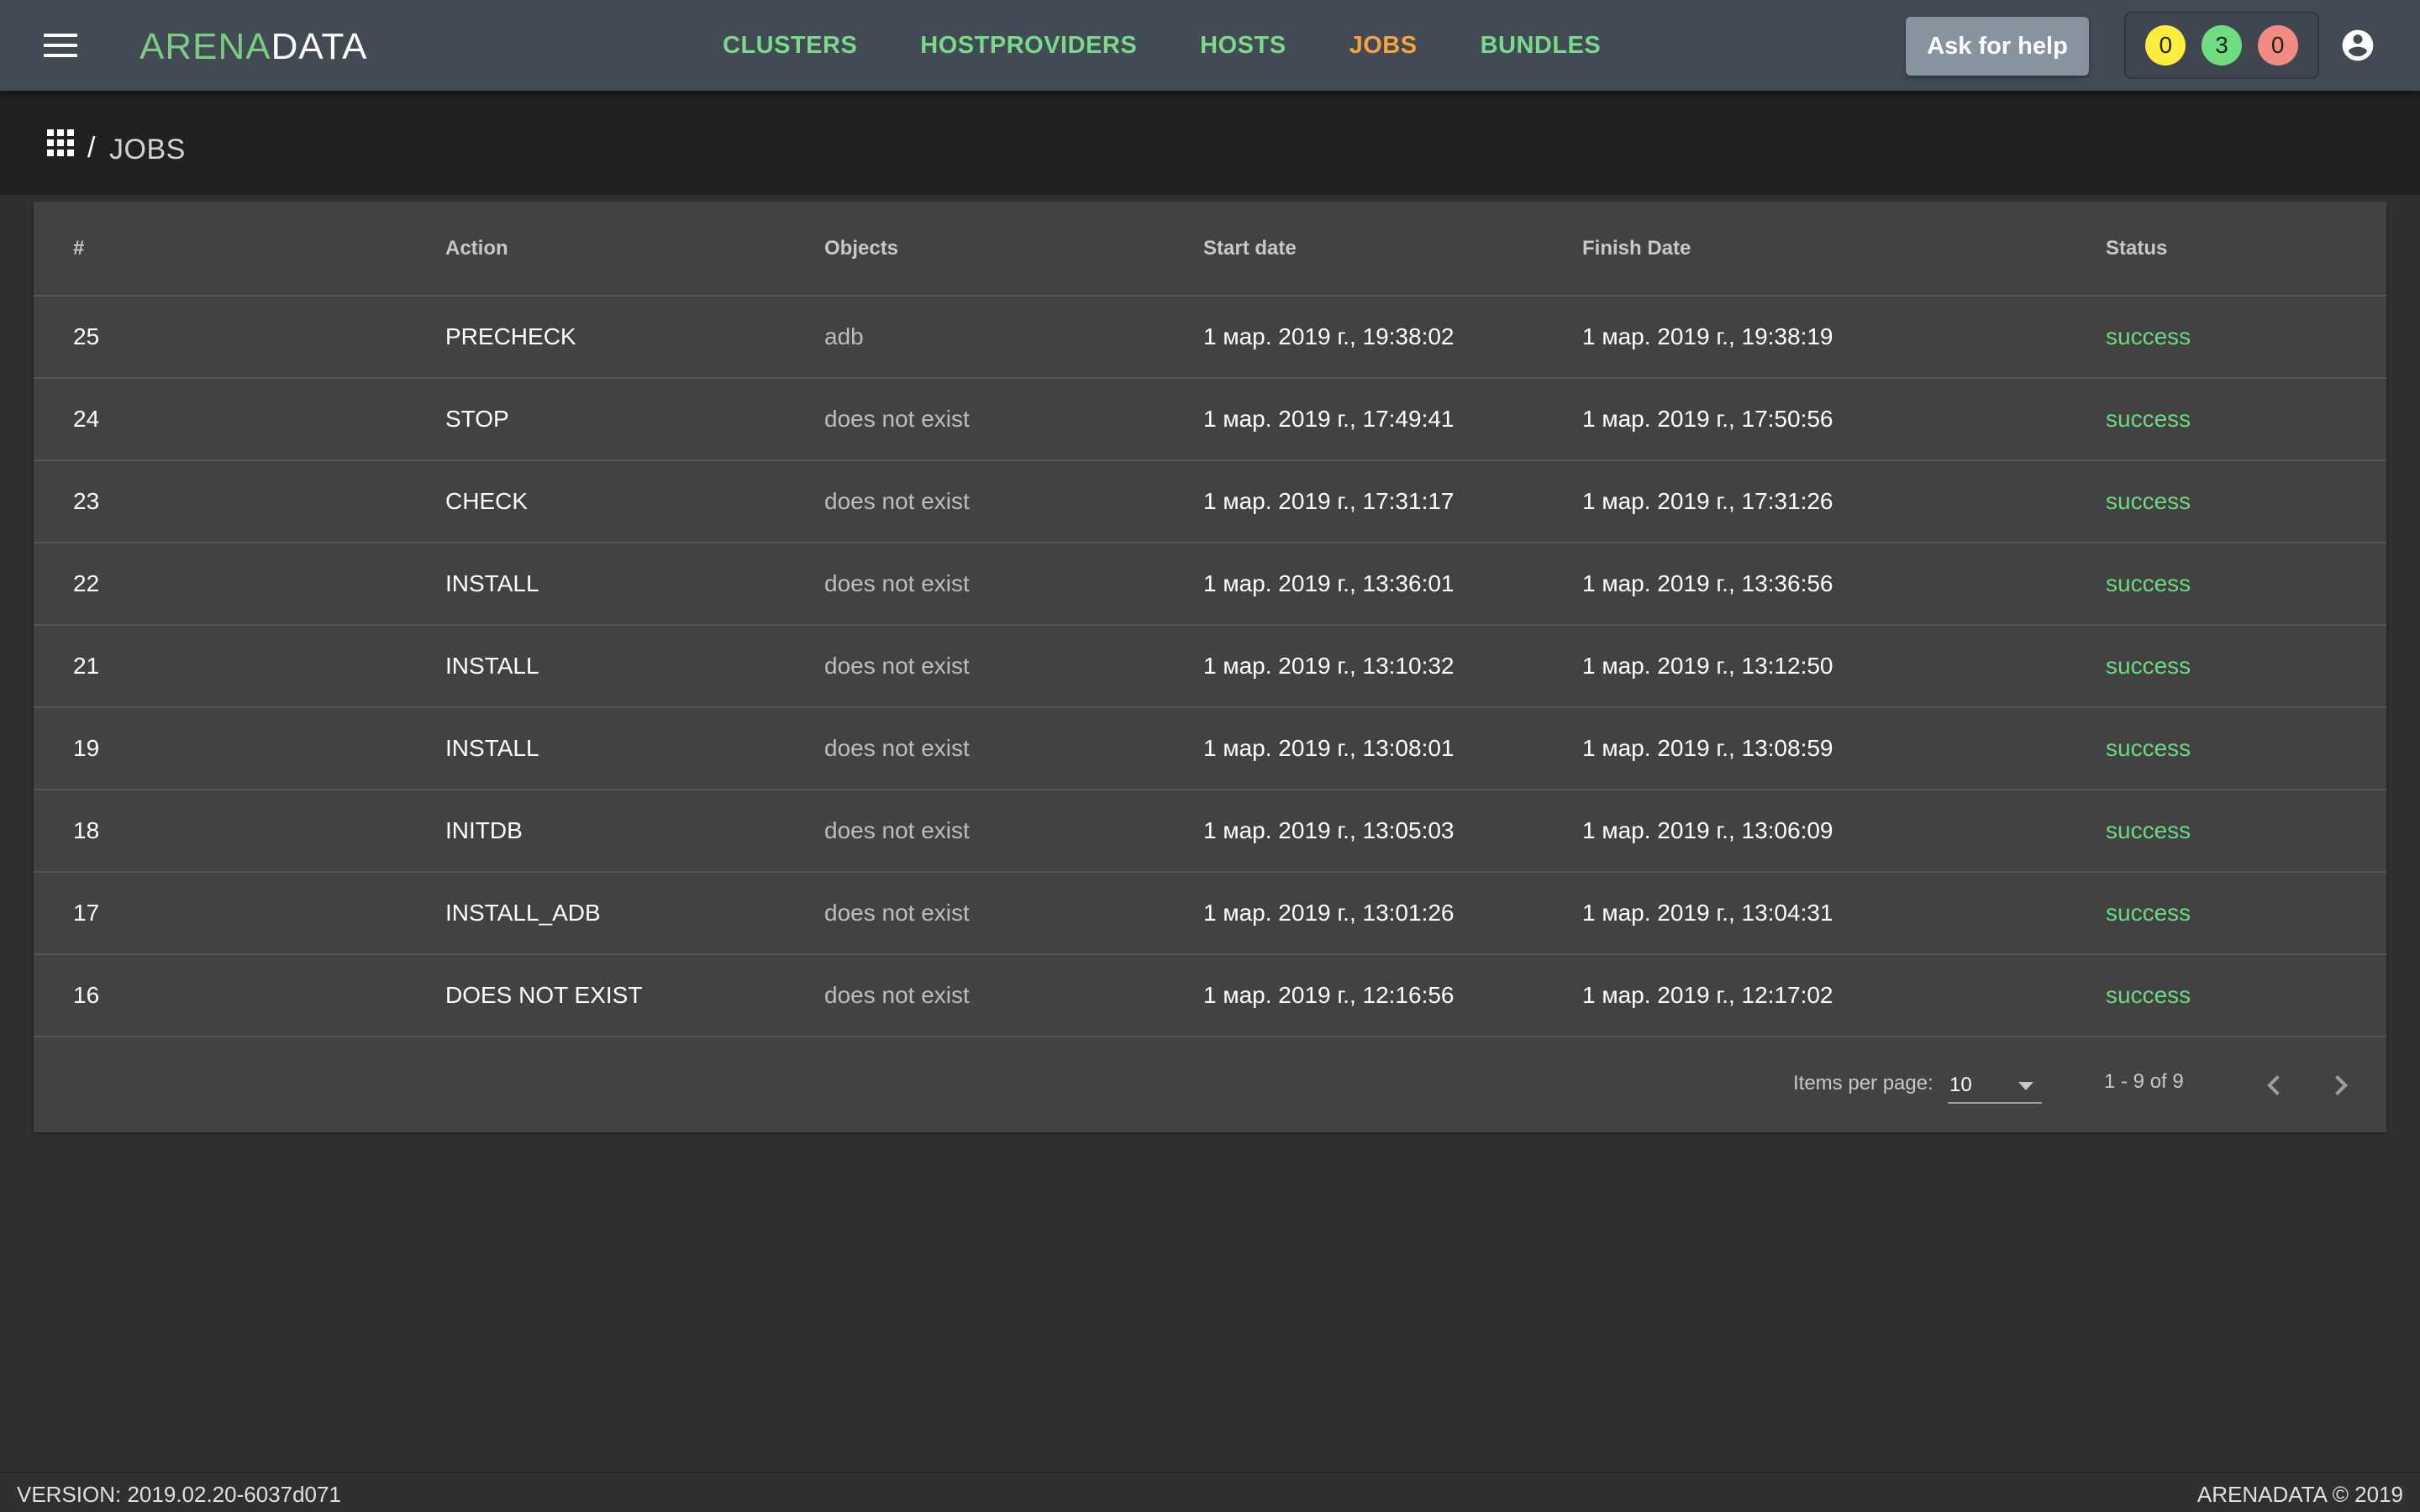  I want to click on breadcrumb-current: JOBS, so click(147, 149).